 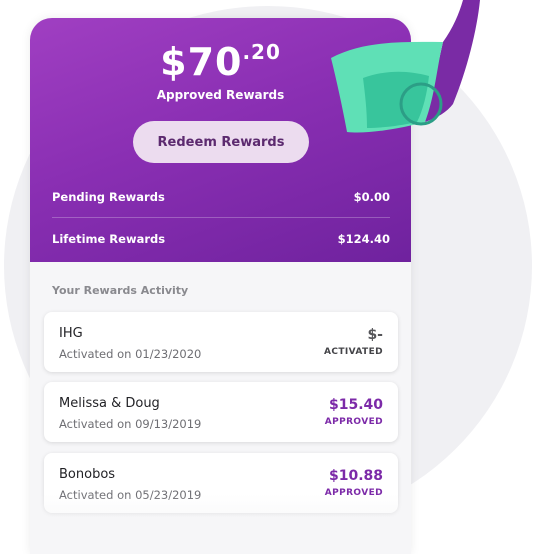 I want to click on reward-amount: $10.88, so click(x=355, y=476).